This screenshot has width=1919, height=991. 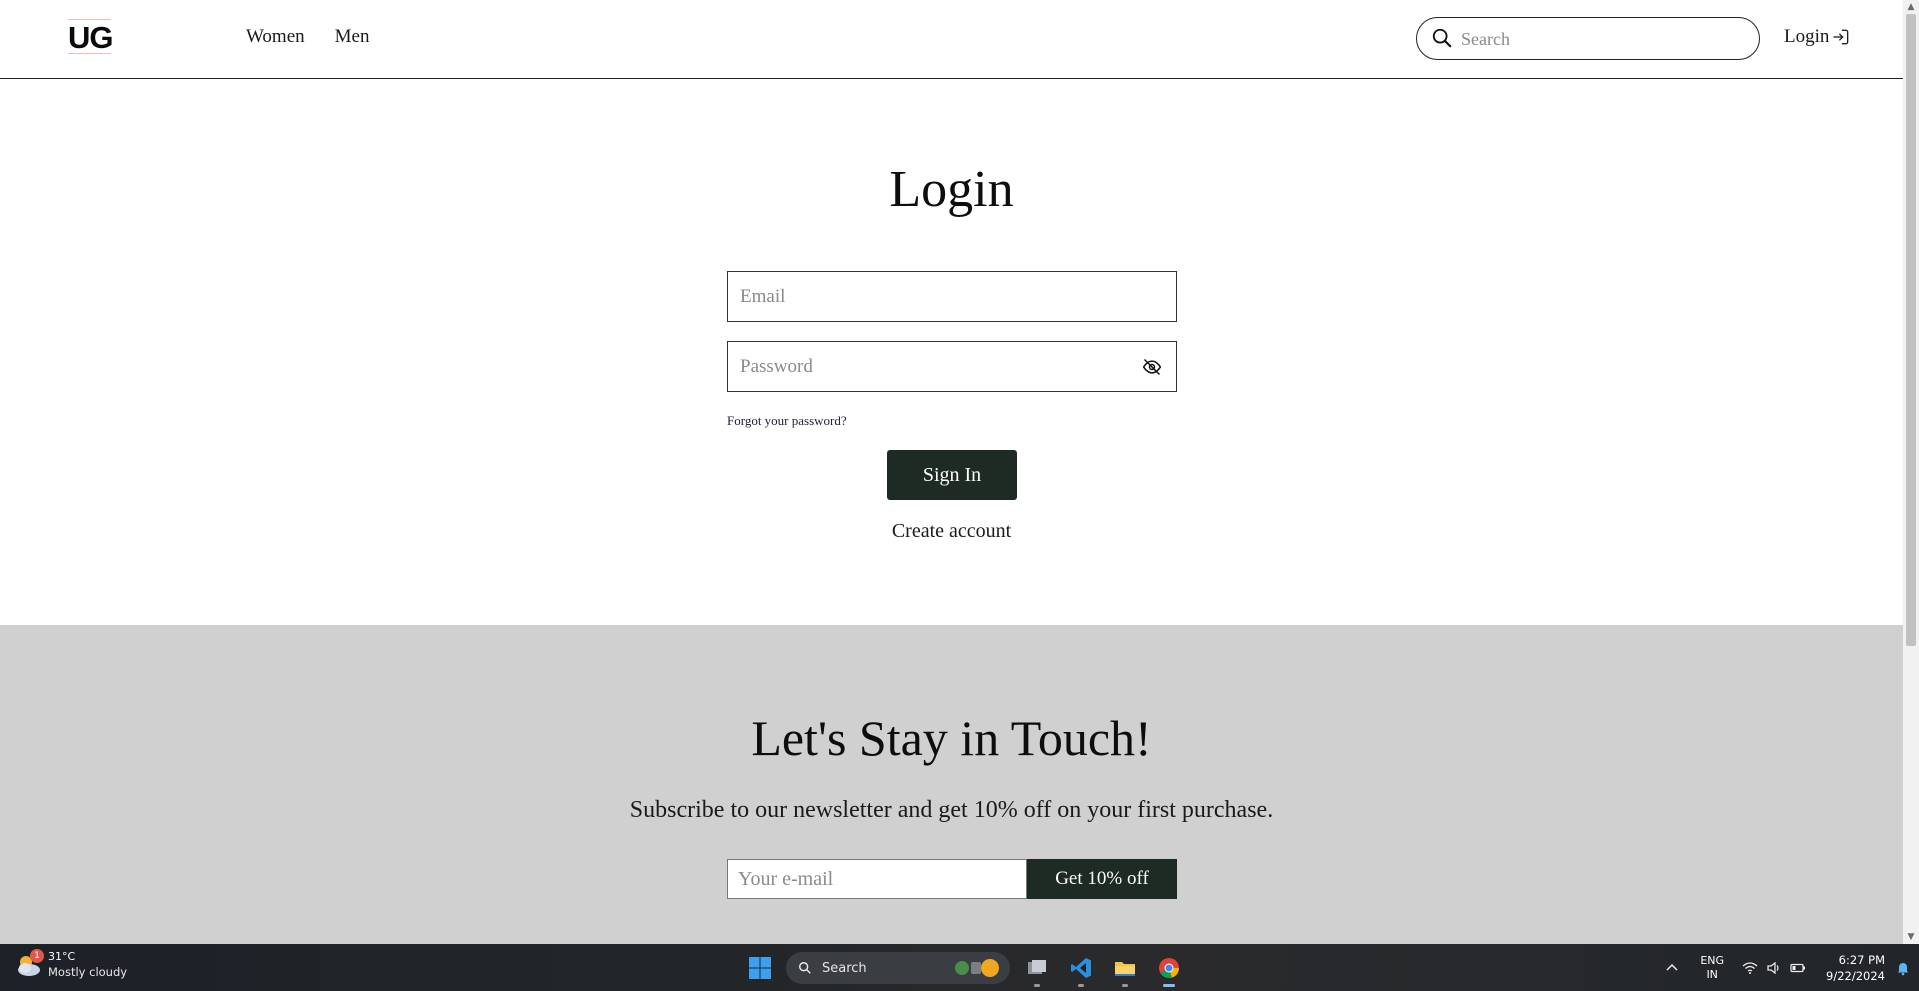 I want to click on system-icons, so click(x=1774, y=968).